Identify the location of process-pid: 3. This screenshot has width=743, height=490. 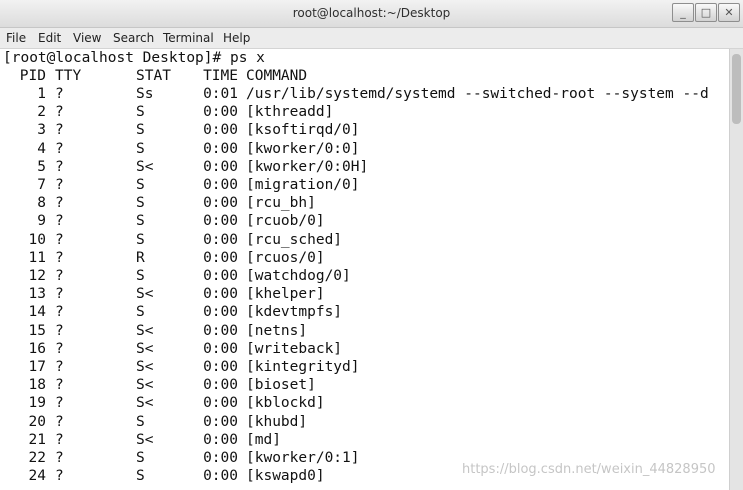
(41, 130).